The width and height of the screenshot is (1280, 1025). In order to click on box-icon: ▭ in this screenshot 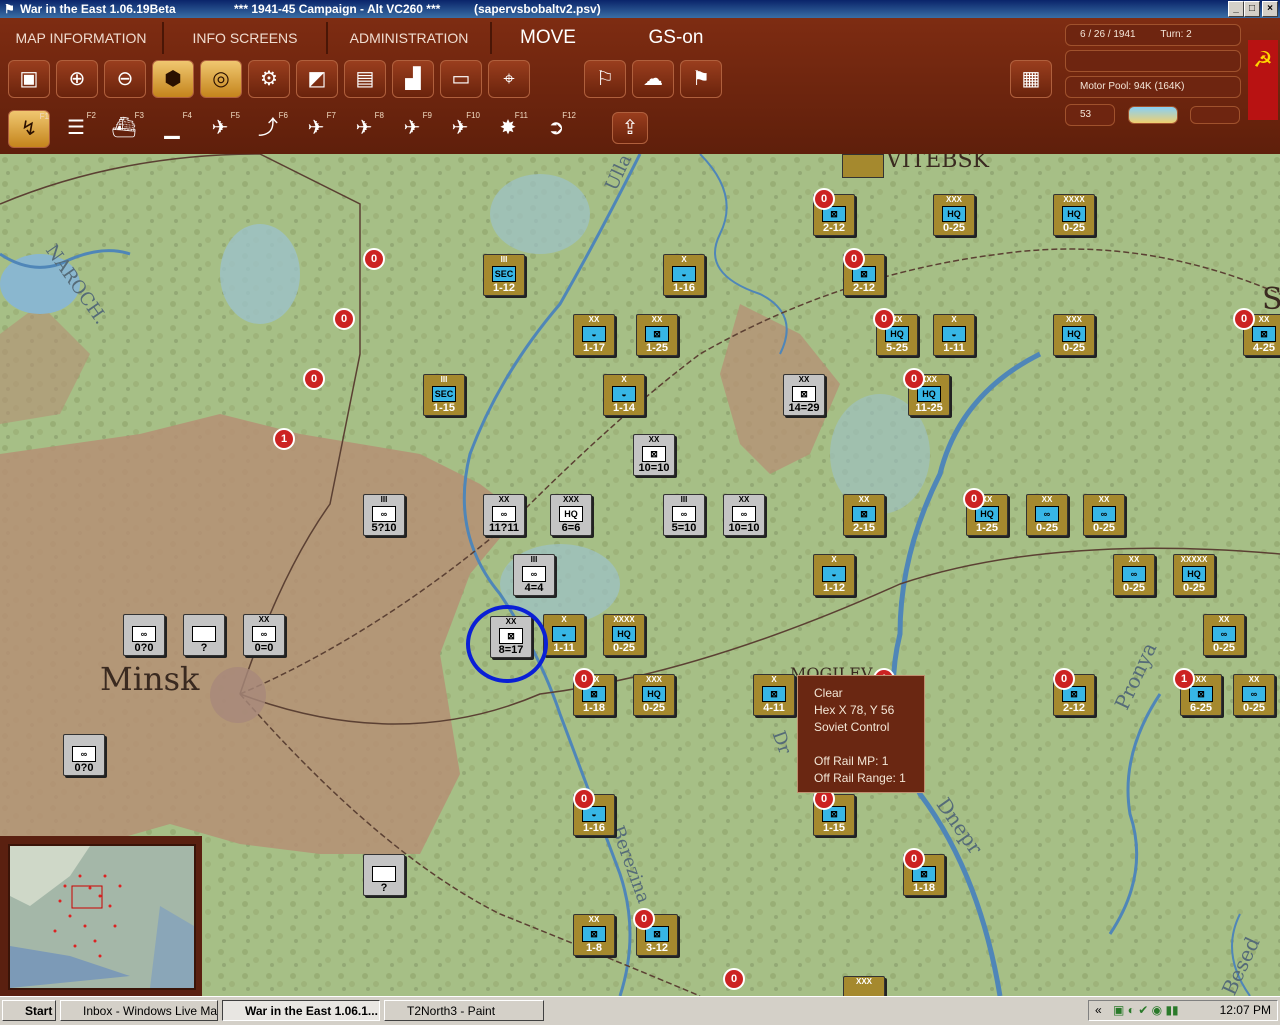, I will do `click(461, 79)`.